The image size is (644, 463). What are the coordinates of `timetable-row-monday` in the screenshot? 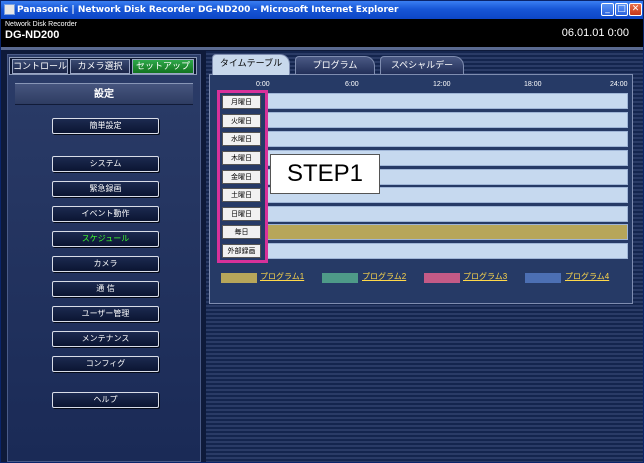 It's located at (446, 101).